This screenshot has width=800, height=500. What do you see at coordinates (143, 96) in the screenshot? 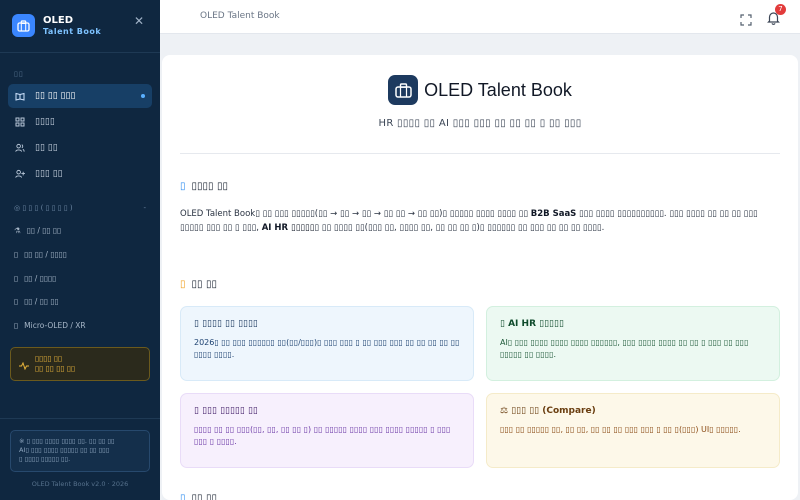
I see `active-indicator` at bounding box center [143, 96].